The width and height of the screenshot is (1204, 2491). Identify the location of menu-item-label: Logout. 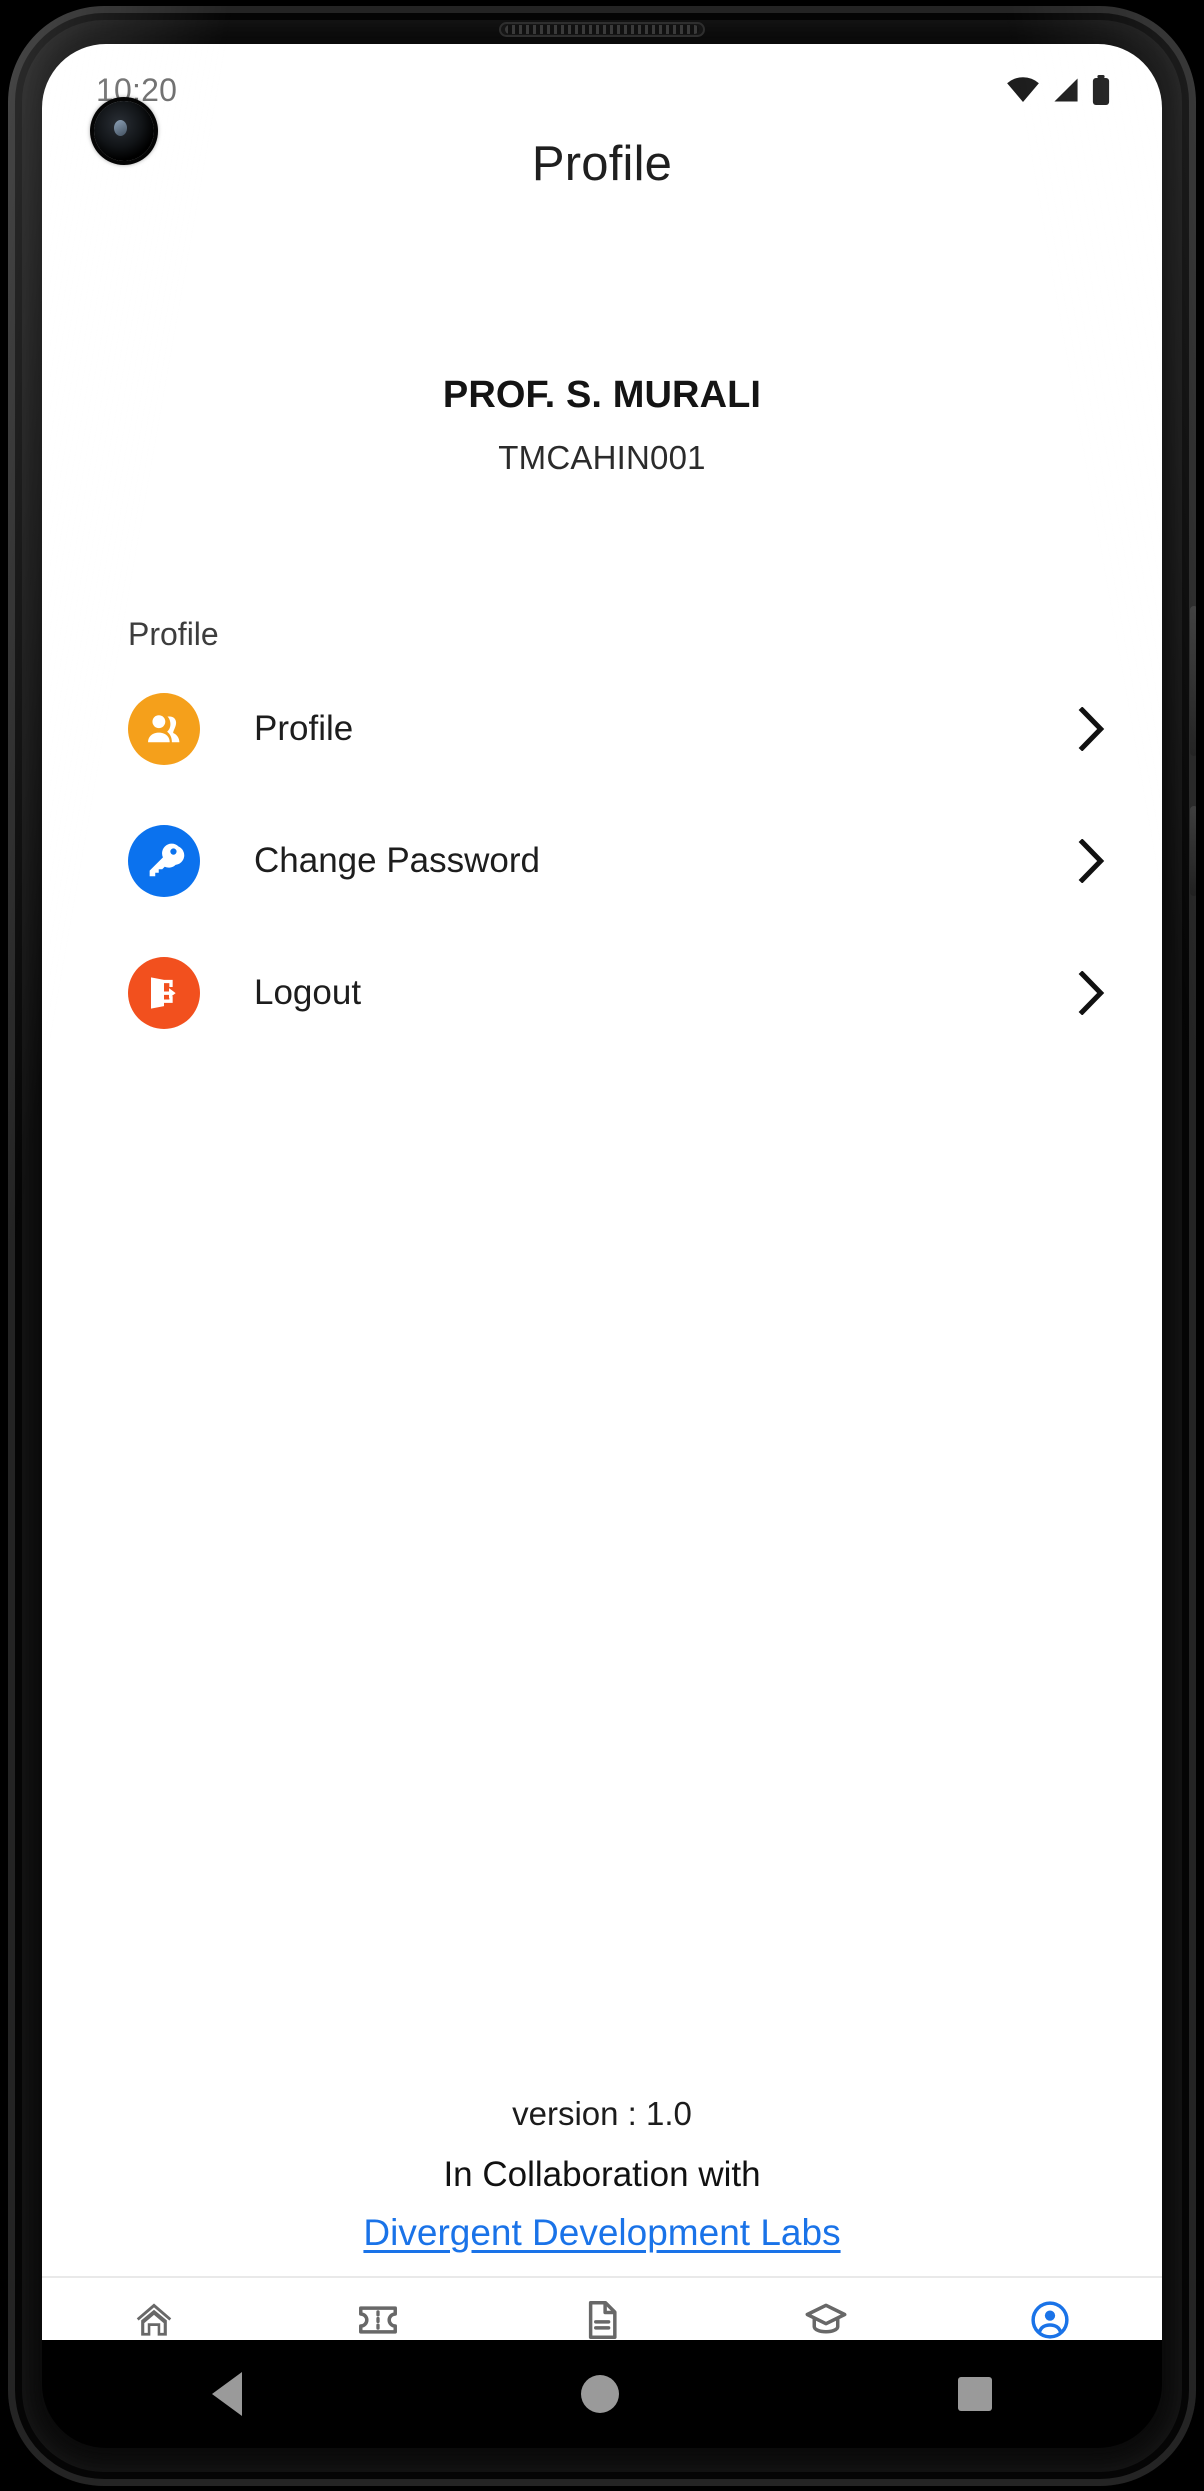
(308, 992).